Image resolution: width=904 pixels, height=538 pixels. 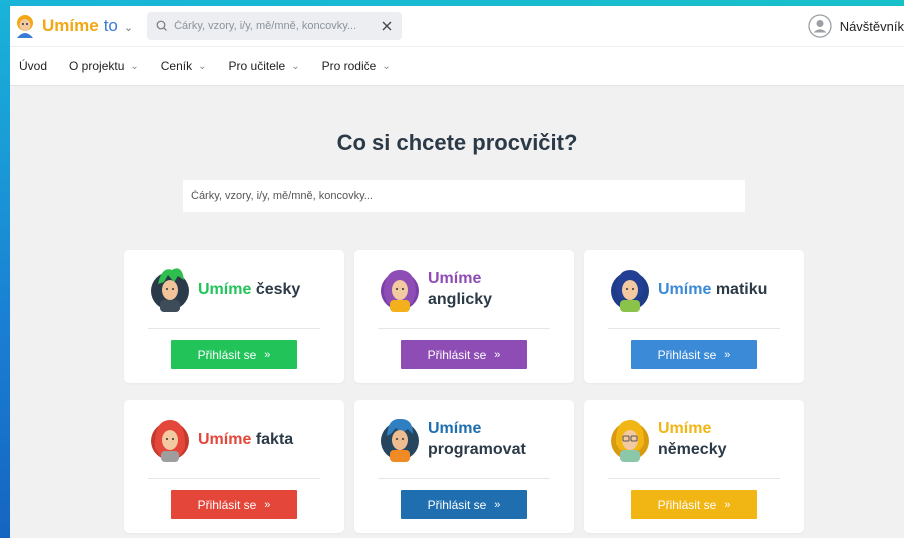 I want to click on top-search-box, so click(x=275, y=26).